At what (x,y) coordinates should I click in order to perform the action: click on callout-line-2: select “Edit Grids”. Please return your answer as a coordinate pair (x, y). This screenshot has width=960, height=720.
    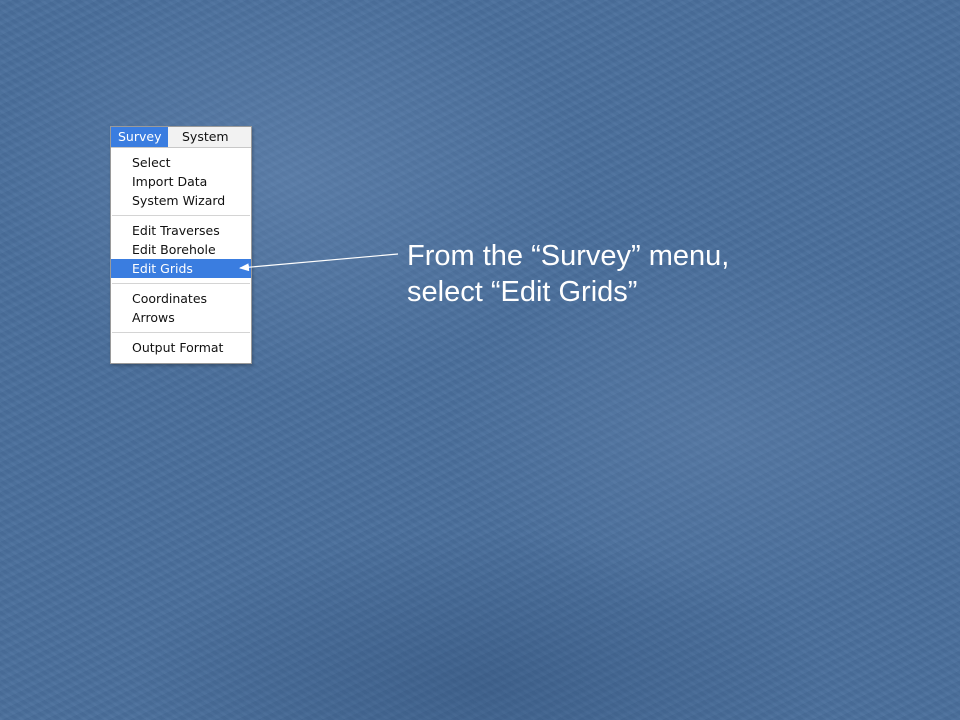
    Looking at the image, I should click on (522, 292).